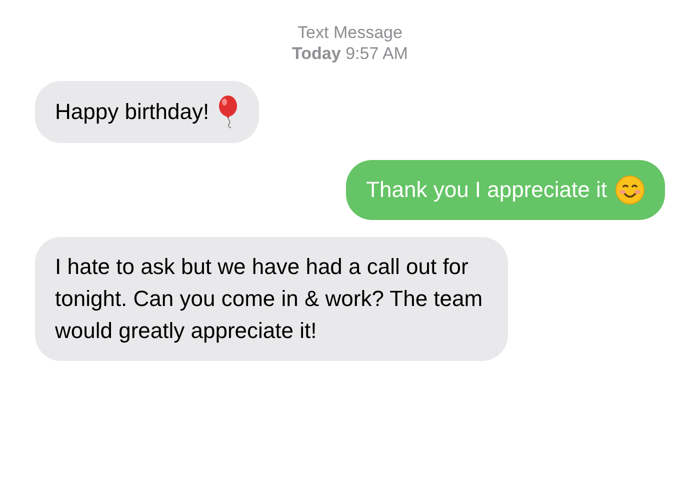  I want to click on conversation-title: Text Message, so click(350, 32).